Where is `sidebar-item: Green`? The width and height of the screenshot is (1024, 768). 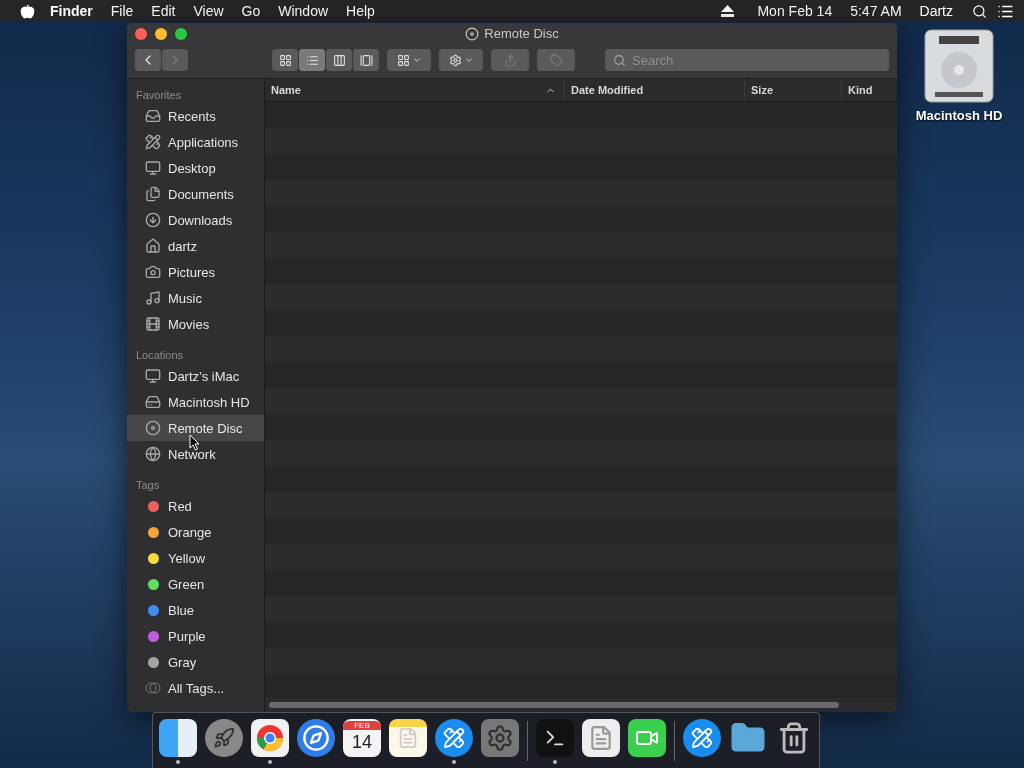 sidebar-item: Green is located at coordinates (195, 584).